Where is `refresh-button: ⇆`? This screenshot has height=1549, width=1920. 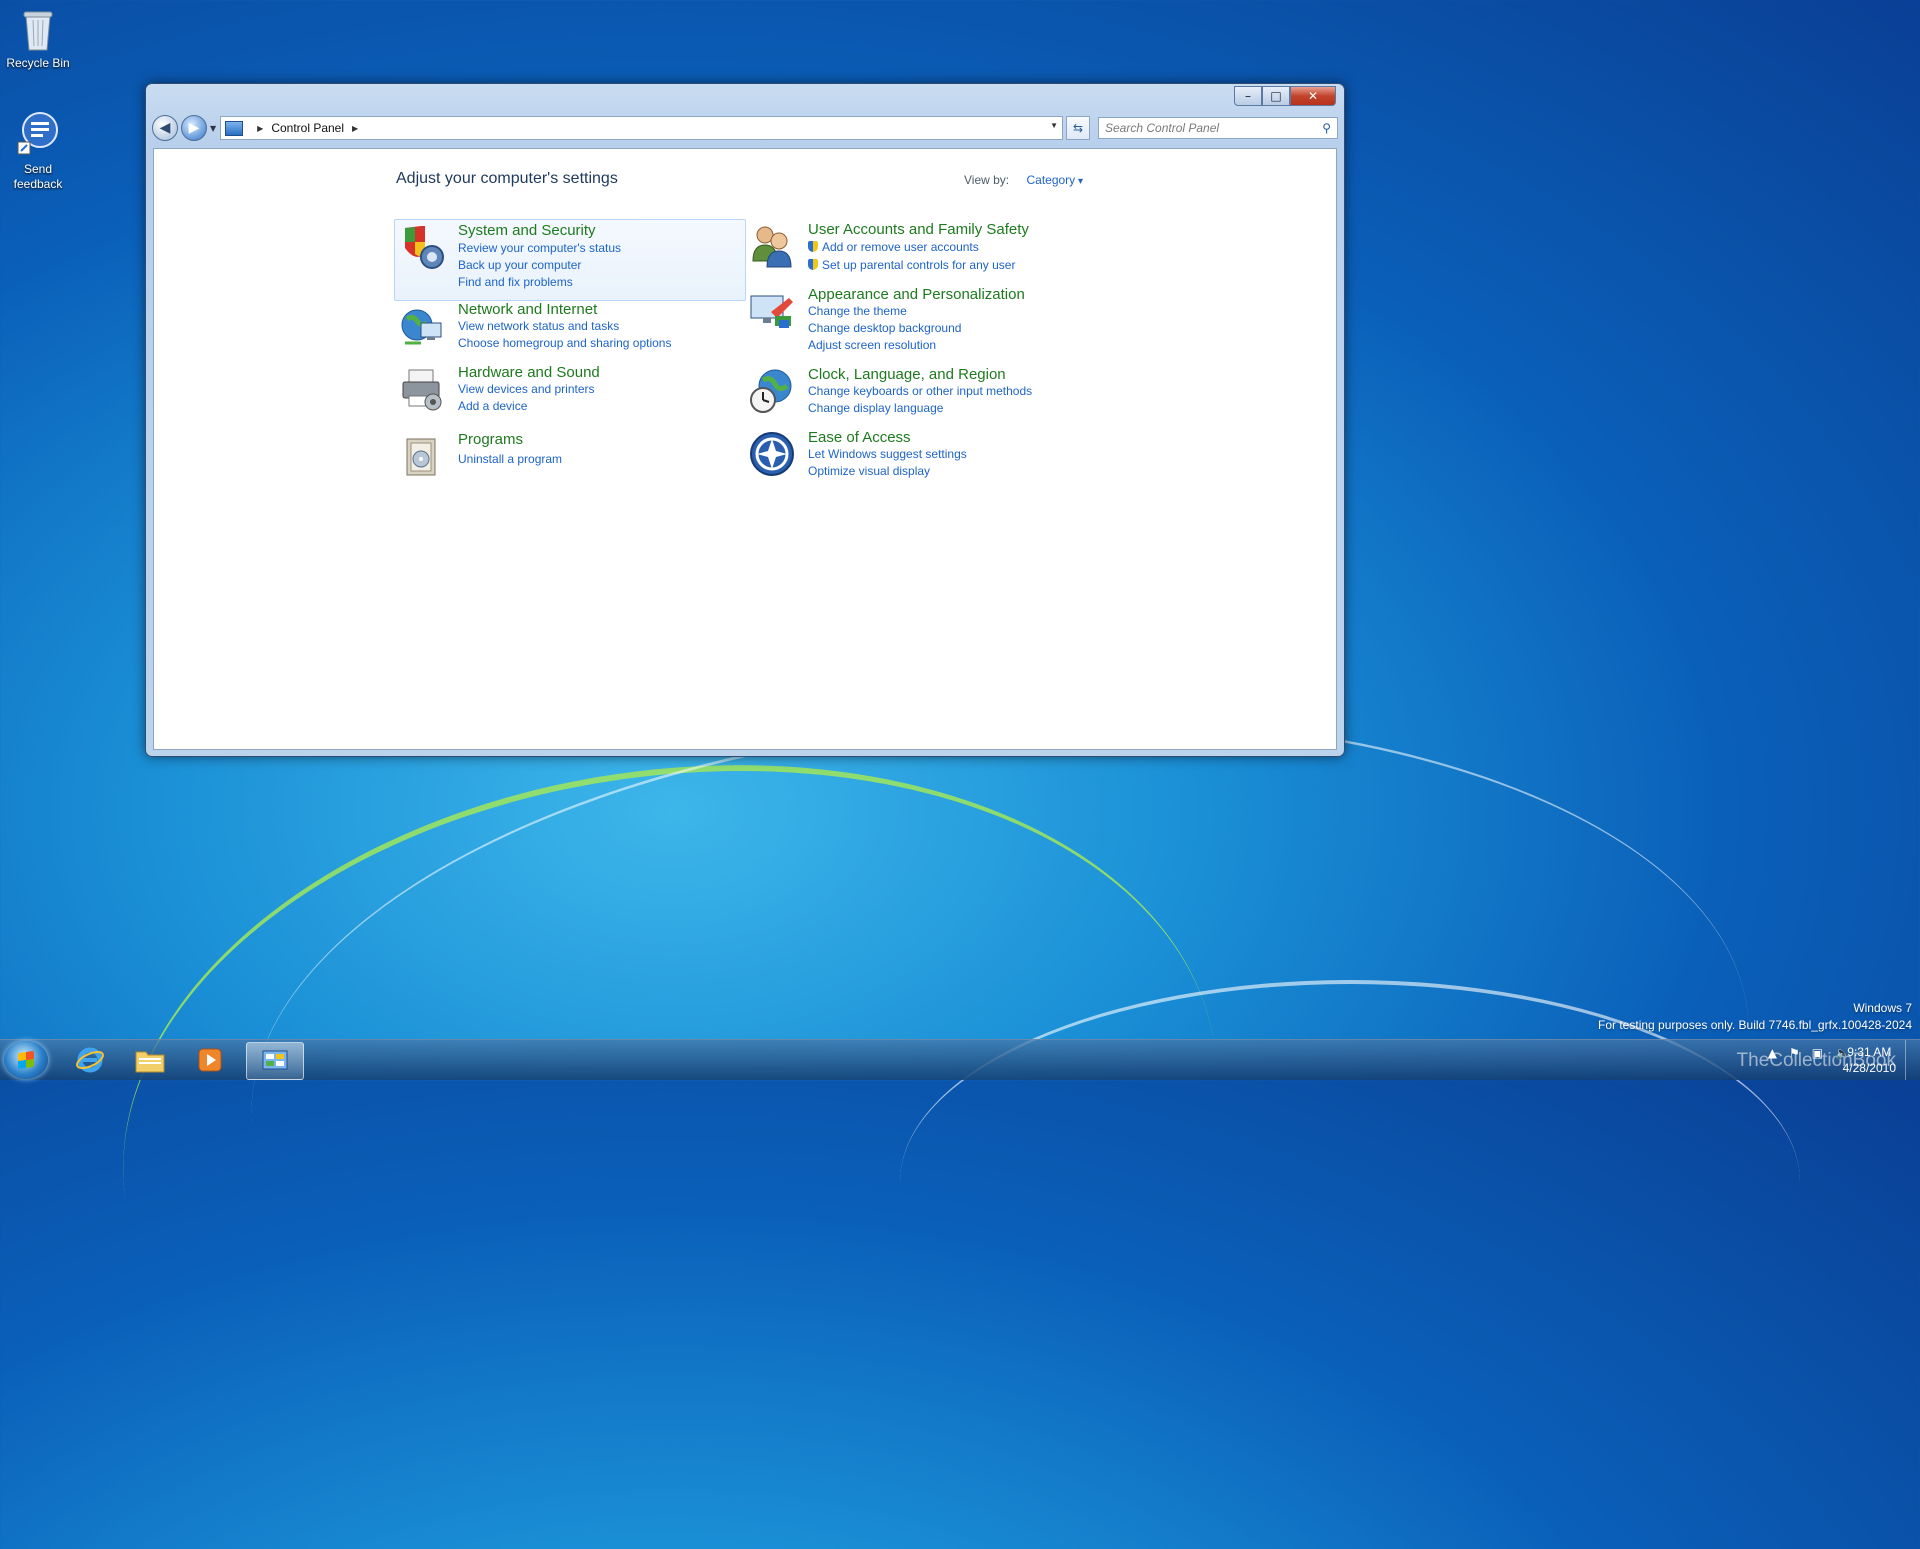
refresh-button: ⇆ is located at coordinates (1078, 128).